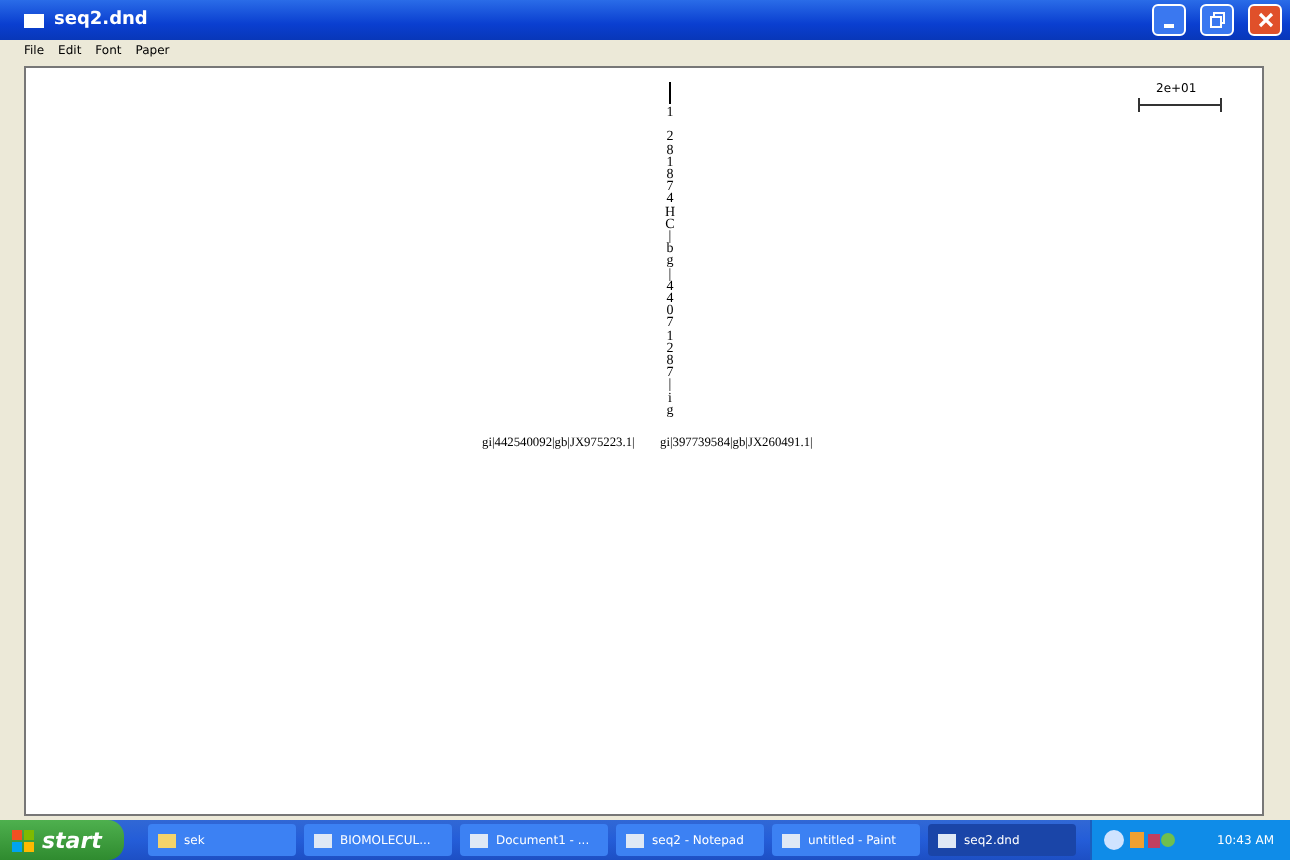  I want to click on minimize-button, so click(1169, 20).